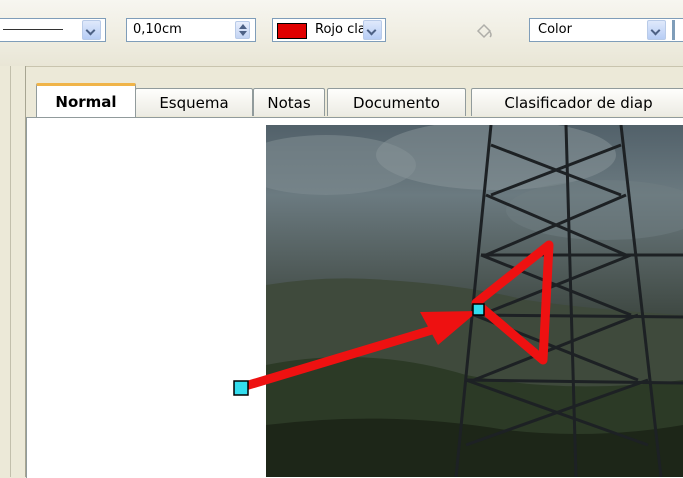 Image resolution: width=683 pixels, height=478 pixels. I want to click on arrow-overlay, so click(359, 349).